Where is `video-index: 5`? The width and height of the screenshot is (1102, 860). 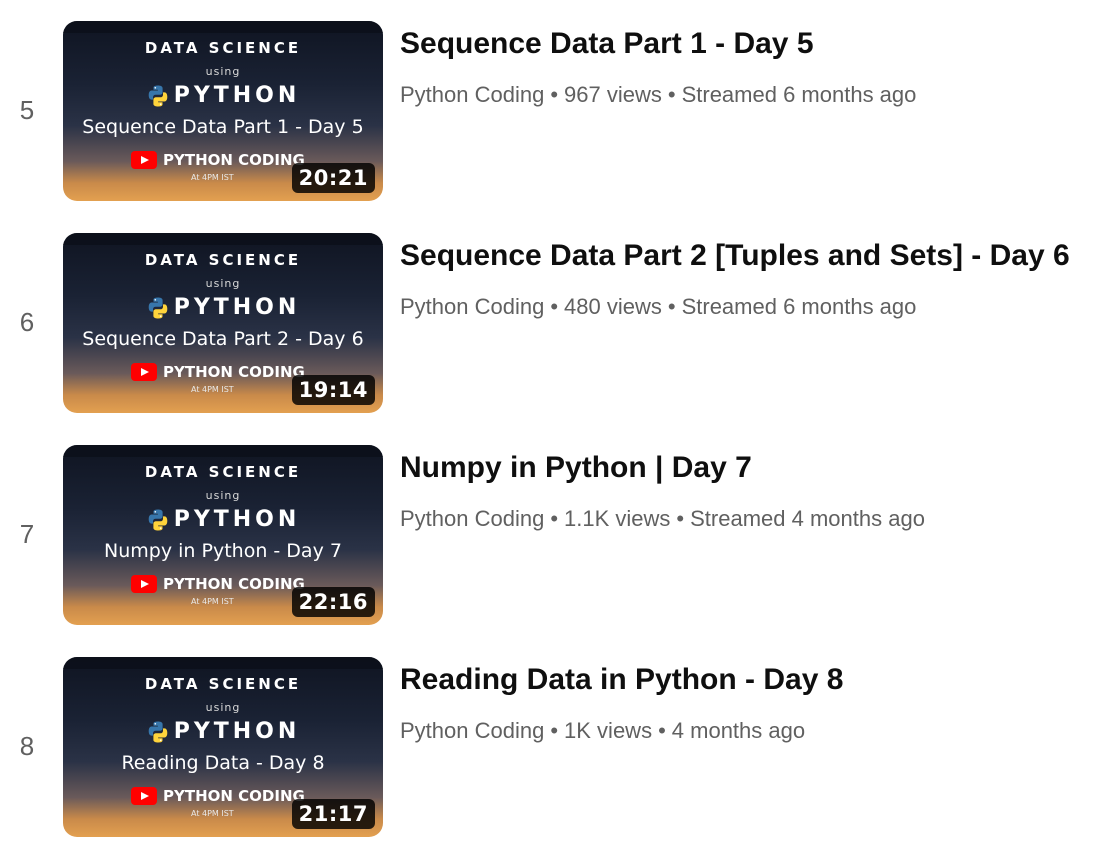
video-index: 5 is located at coordinates (27, 110).